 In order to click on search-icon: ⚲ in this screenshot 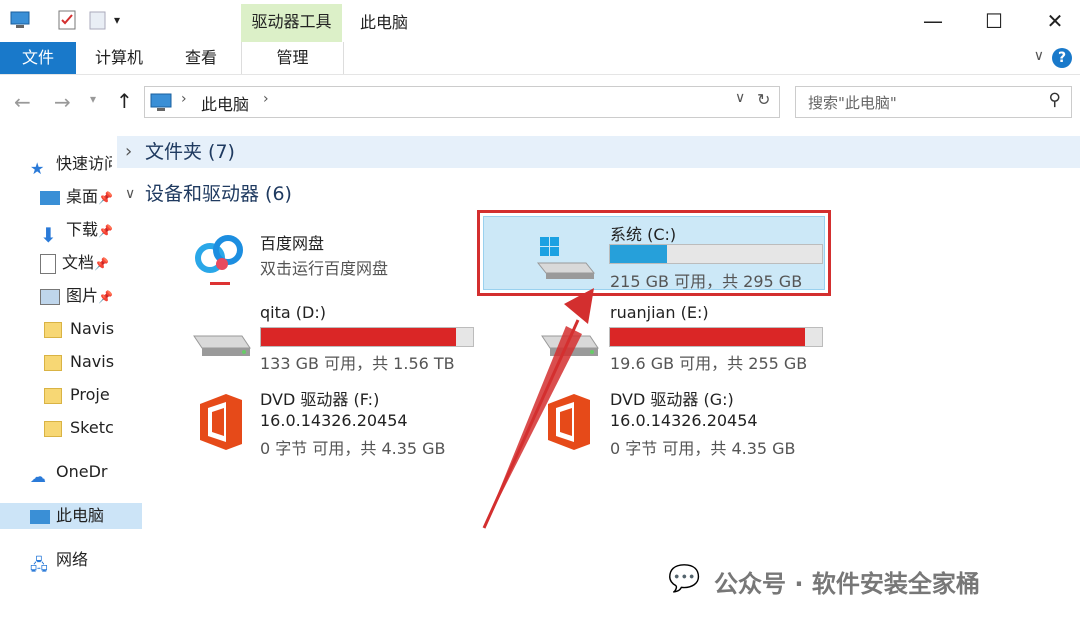, I will do `click(1055, 100)`.